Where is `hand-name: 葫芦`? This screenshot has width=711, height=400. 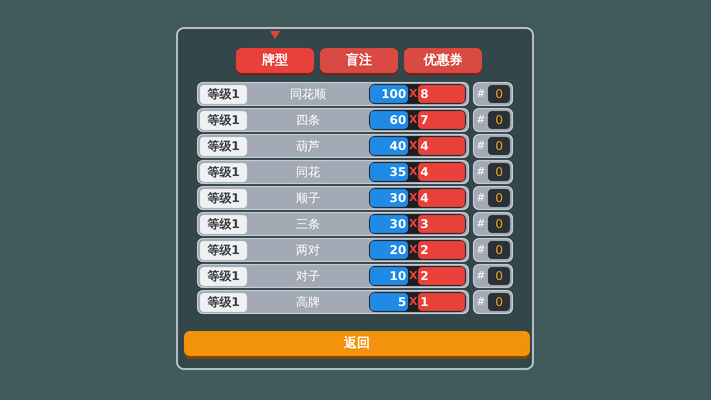 hand-name: 葫芦 is located at coordinates (308, 146).